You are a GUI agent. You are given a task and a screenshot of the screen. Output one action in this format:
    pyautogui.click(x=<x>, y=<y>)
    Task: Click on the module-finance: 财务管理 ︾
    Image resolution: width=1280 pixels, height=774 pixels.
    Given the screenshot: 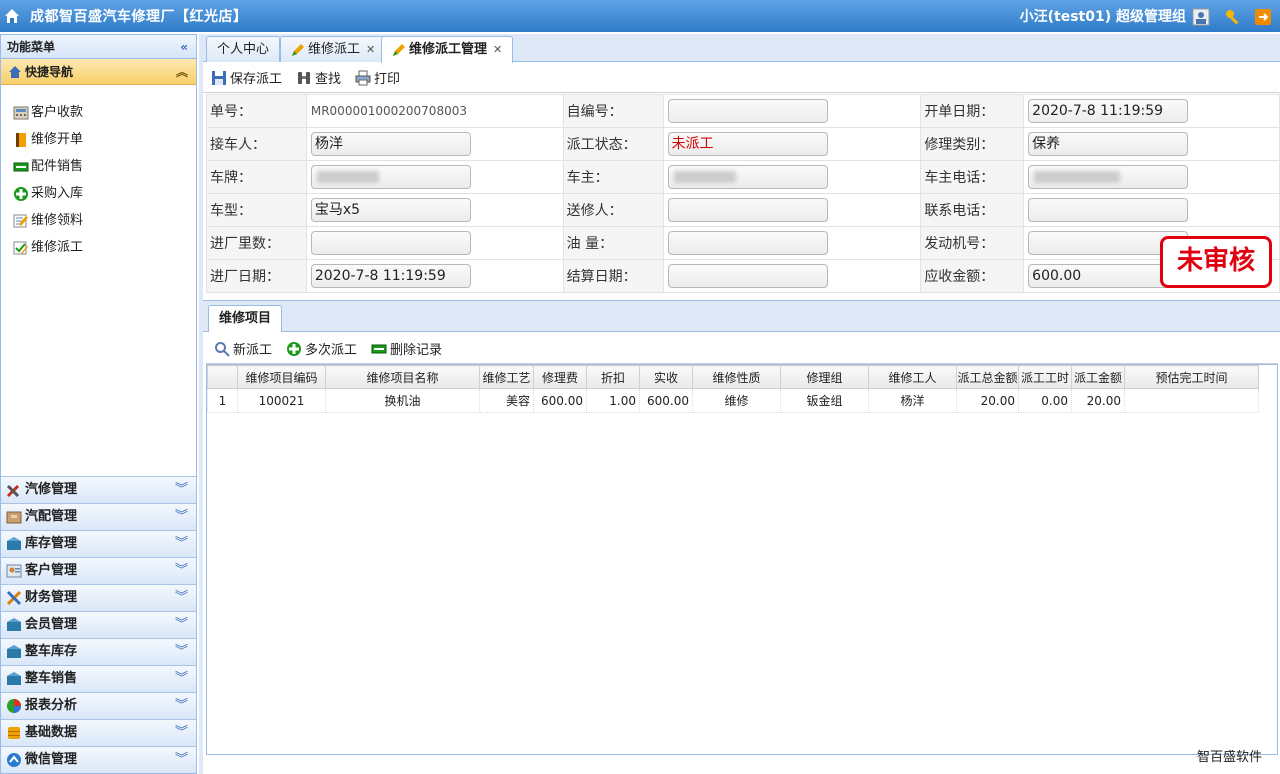 What is the action you would take?
    pyautogui.click(x=98, y=597)
    